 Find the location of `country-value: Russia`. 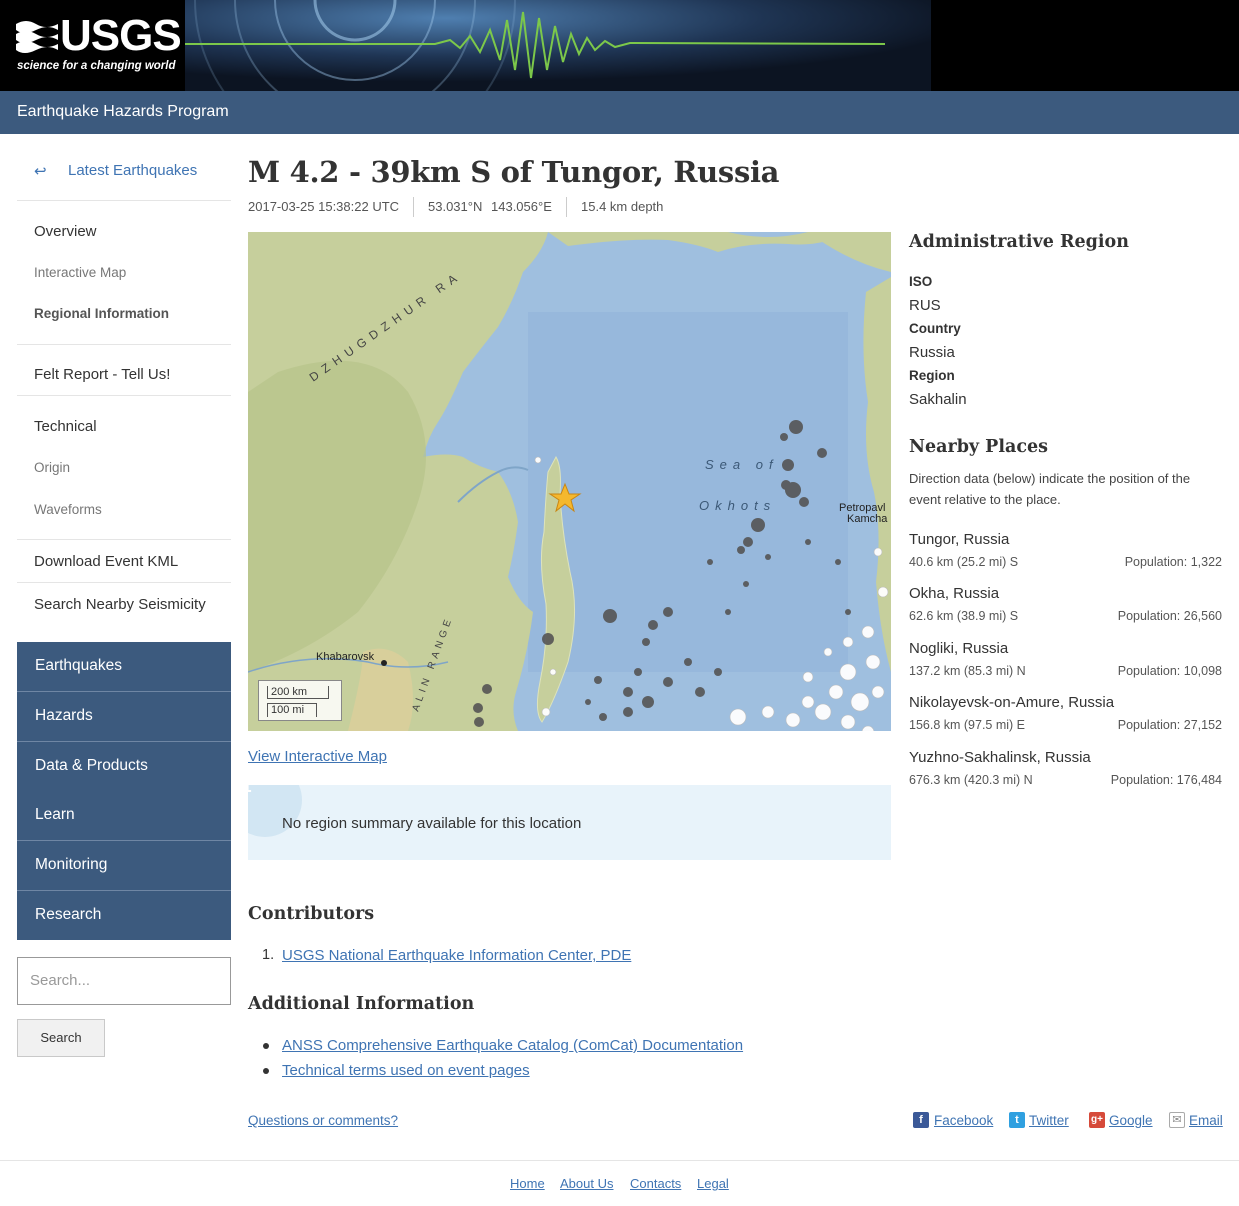

country-value: Russia is located at coordinates (932, 352).